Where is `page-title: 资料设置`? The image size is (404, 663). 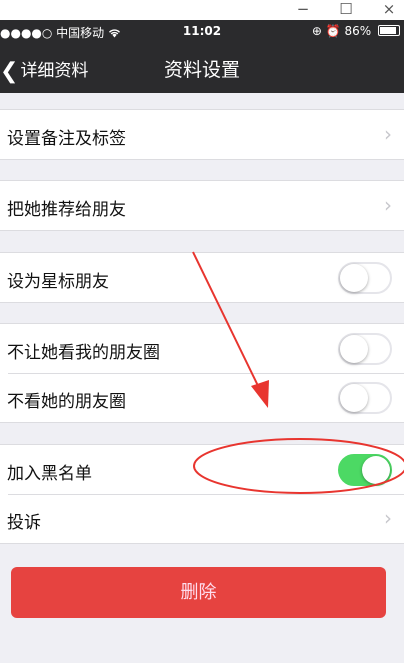
page-title: 资料设置 is located at coordinates (201, 70).